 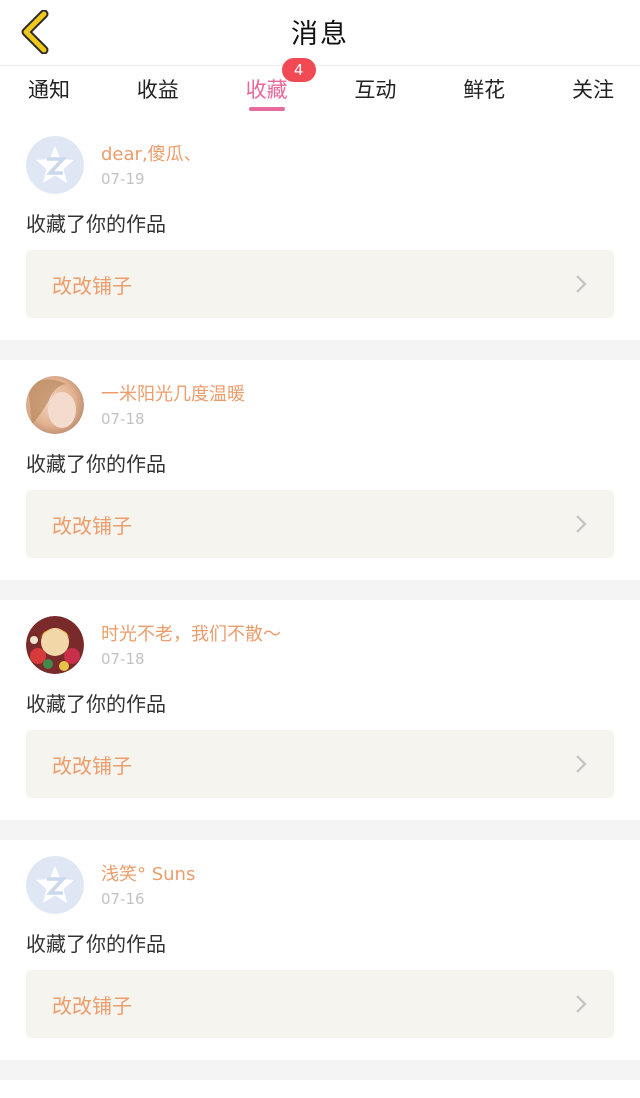 I want to click on tab-earnings: 收益, so click(x=158, y=93).